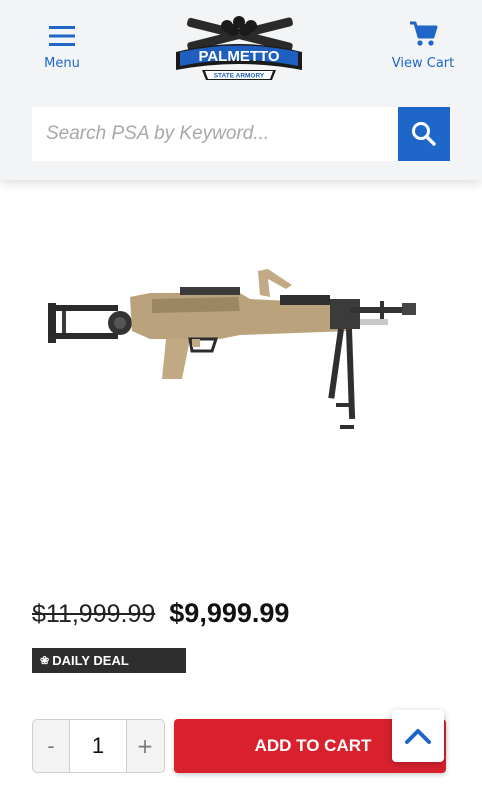 Image resolution: width=482 pixels, height=800 pixels. What do you see at coordinates (423, 53) in the screenshot?
I see `view-cart-button: View Cart` at bounding box center [423, 53].